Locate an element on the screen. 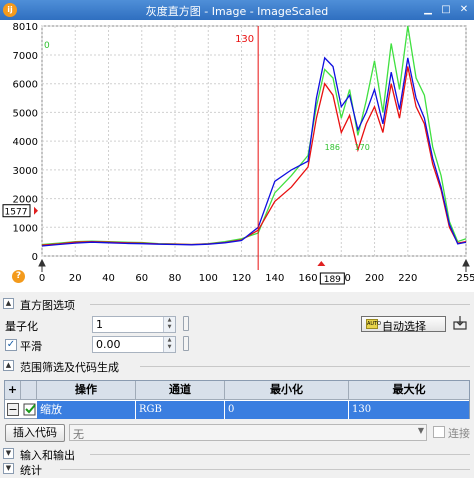  smooth-checkbox: ✓ is located at coordinates (11, 345).